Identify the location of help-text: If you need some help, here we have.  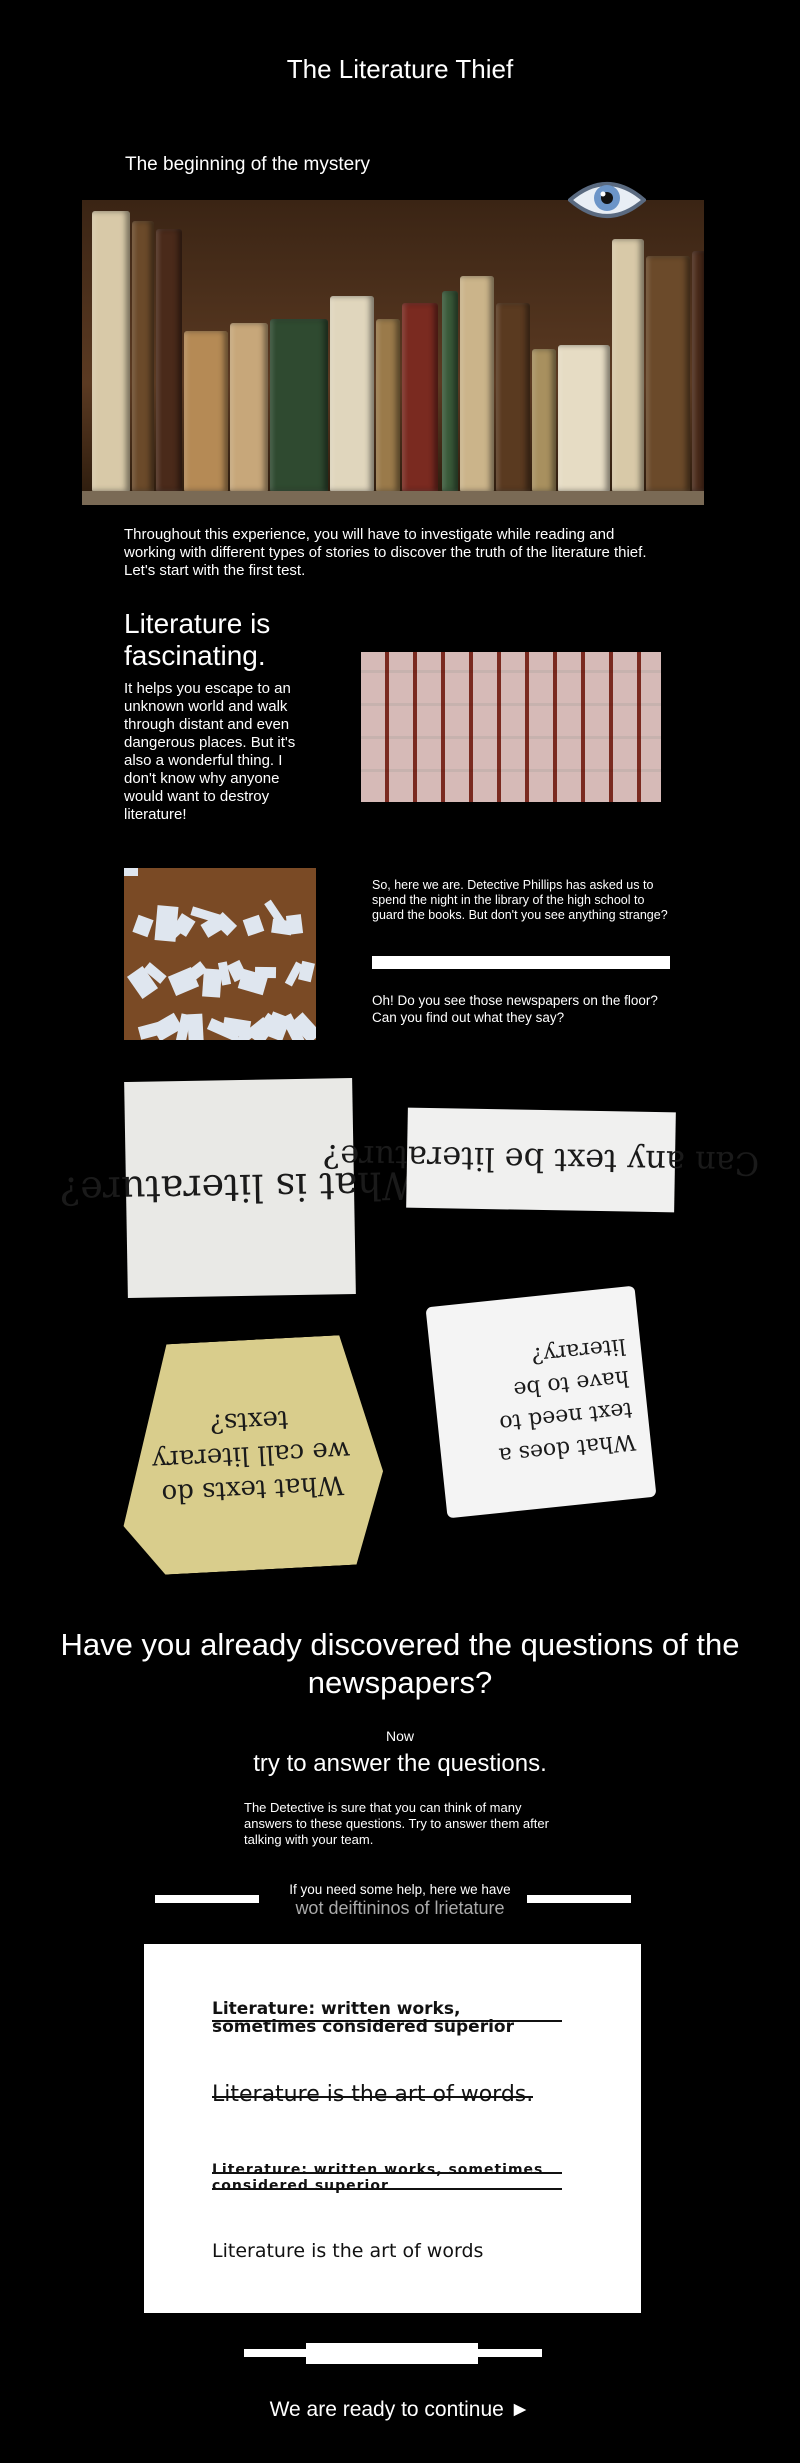
(400, 1889).